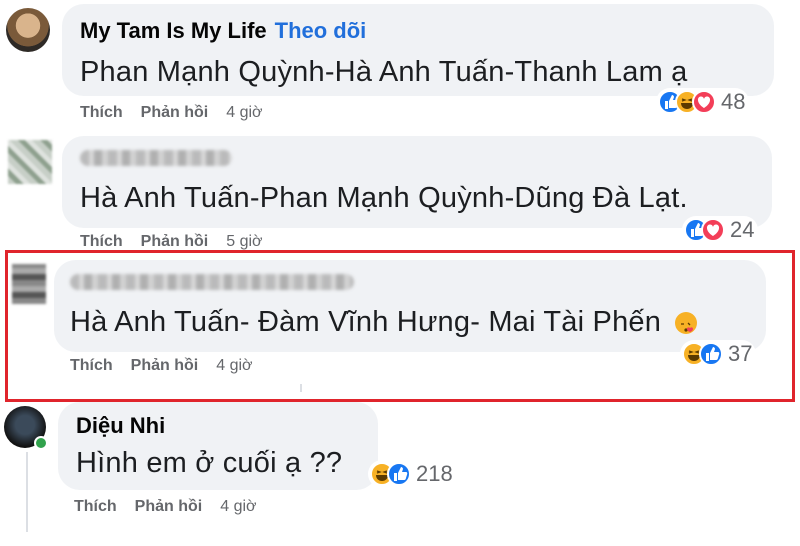  I want to click on reaction-count: 37, so click(740, 353).